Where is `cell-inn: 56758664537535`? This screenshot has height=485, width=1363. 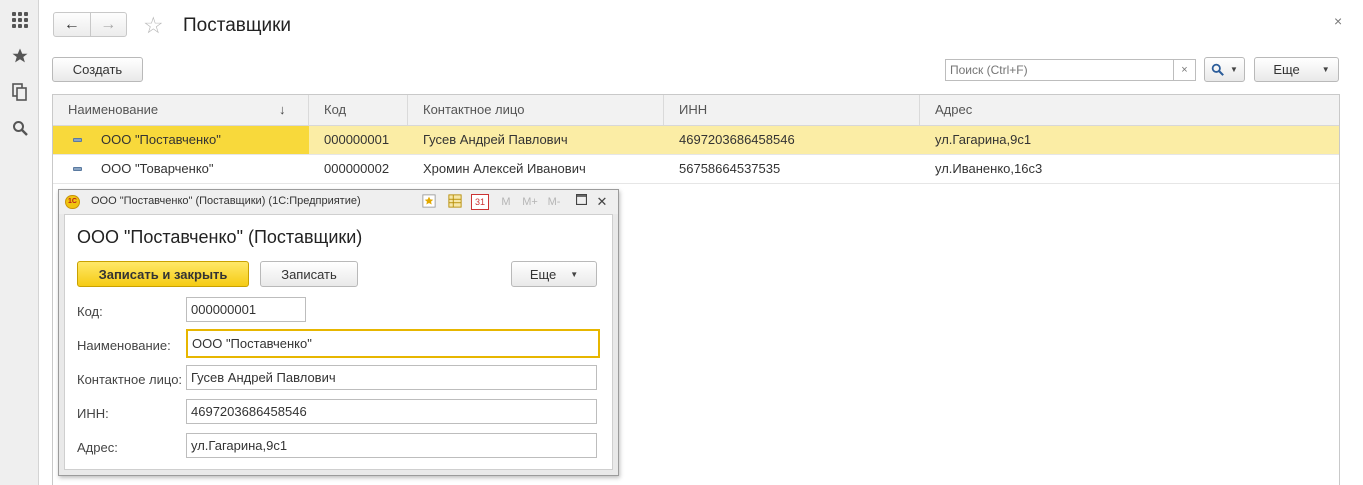 cell-inn: 56758664537535 is located at coordinates (730, 168).